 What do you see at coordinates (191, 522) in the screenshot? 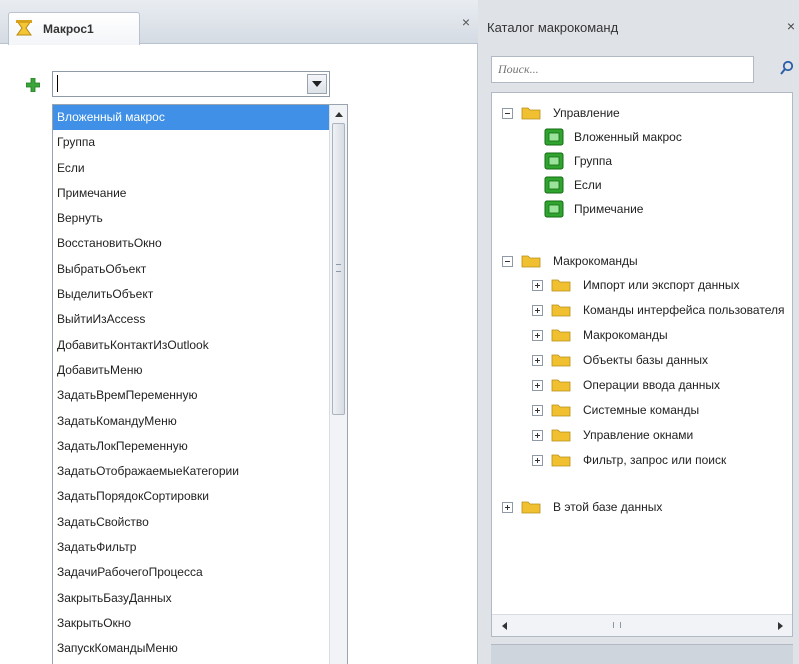
I see `action-option: ЗадатьСвойство` at bounding box center [191, 522].